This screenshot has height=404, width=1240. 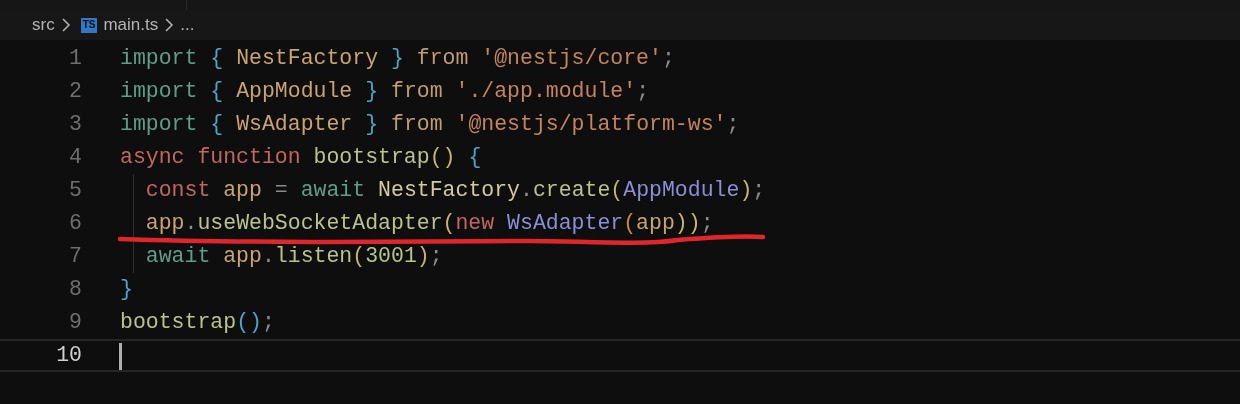 What do you see at coordinates (430, 125) in the screenshot?
I see `code-line: import { WsAdapter } from '@nestjs/platform-ws';` at bounding box center [430, 125].